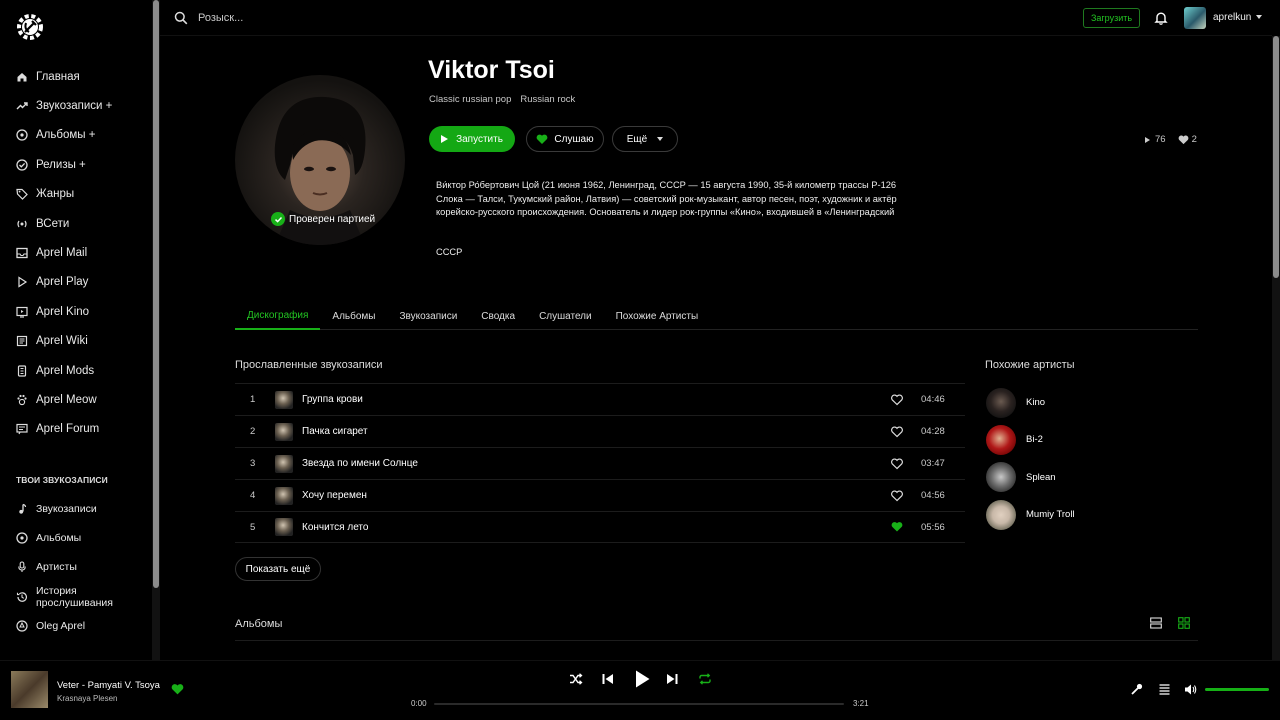 The height and width of the screenshot is (720, 1280). I want to click on track-row: 1 Группа крови 04:46, so click(600, 399).